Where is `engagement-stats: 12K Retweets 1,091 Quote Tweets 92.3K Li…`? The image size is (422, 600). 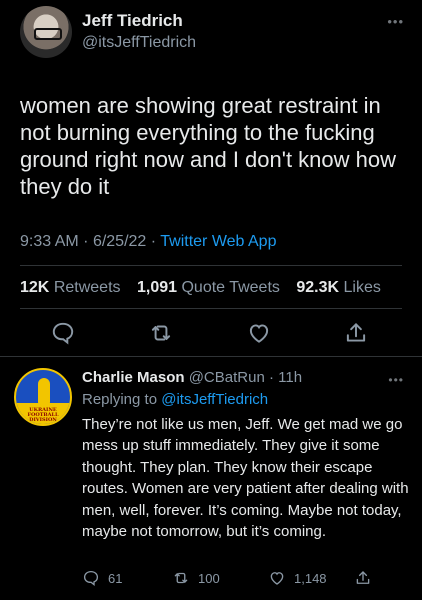 engagement-stats: 12K Retweets 1,091 Quote Tweets 92.3K Li… is located at coordinates (200, 288).